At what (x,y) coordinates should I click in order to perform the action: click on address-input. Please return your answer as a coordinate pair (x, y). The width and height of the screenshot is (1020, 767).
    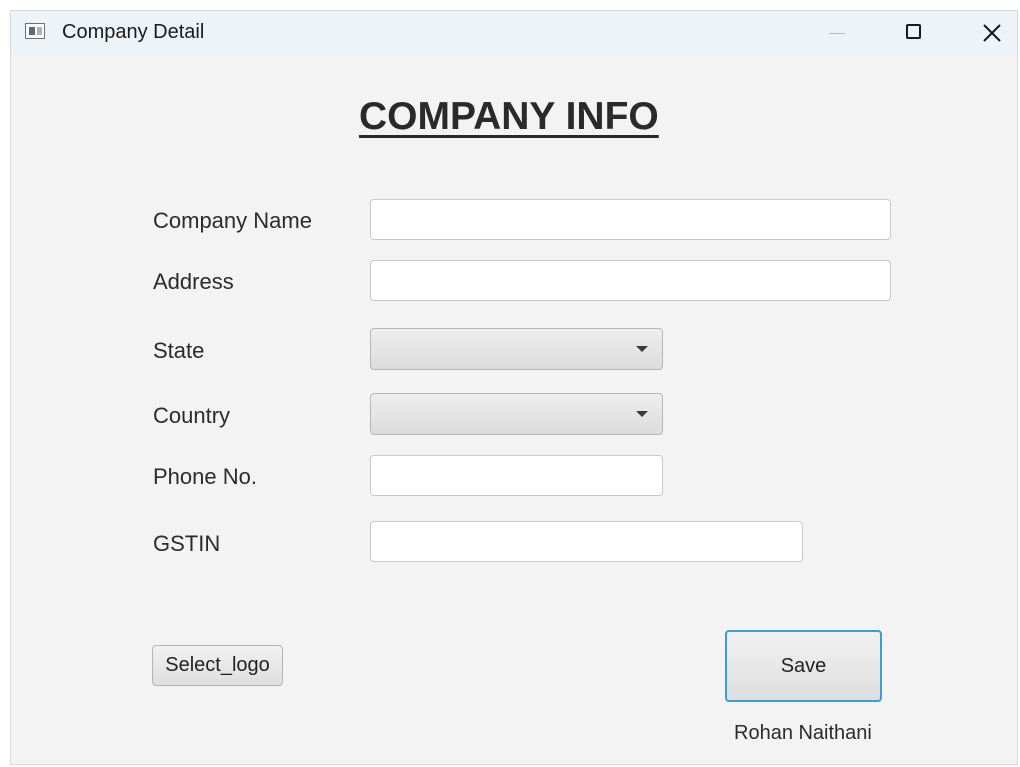
    Looking at the image, I should click on (630, 280).